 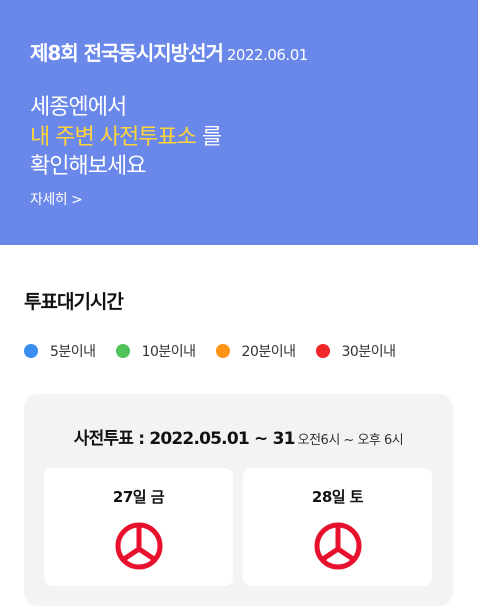 What do you see at coordinates (138, 497) in the screenshot?
I see `day-label: 27일 금` at bounding box center [138, 497].